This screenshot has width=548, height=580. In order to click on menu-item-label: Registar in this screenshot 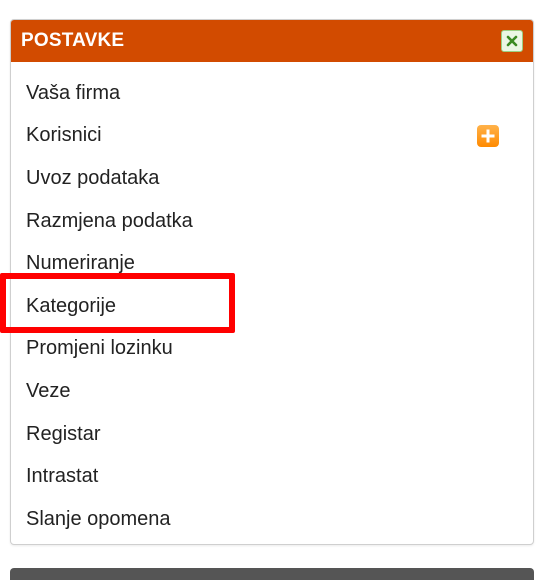, I will do `click(63, 433)`.